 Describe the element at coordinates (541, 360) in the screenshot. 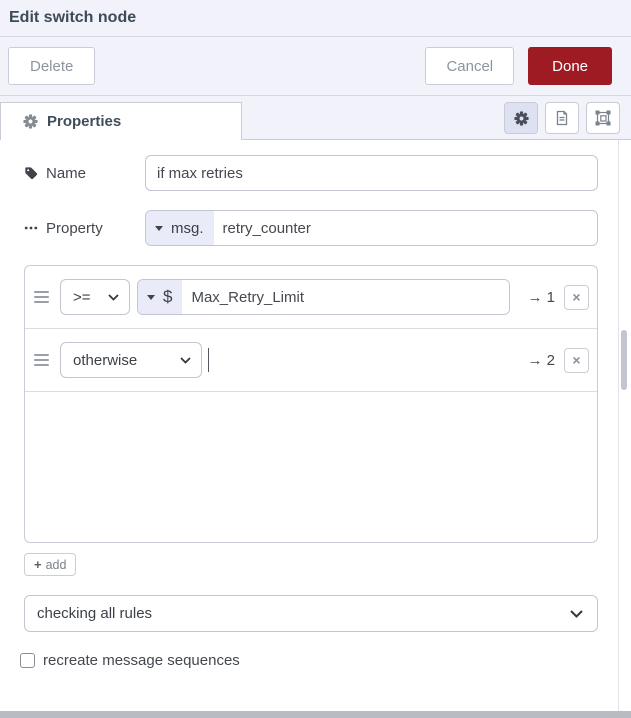

I see `rule-2-output-arrow: → 2` at that location.